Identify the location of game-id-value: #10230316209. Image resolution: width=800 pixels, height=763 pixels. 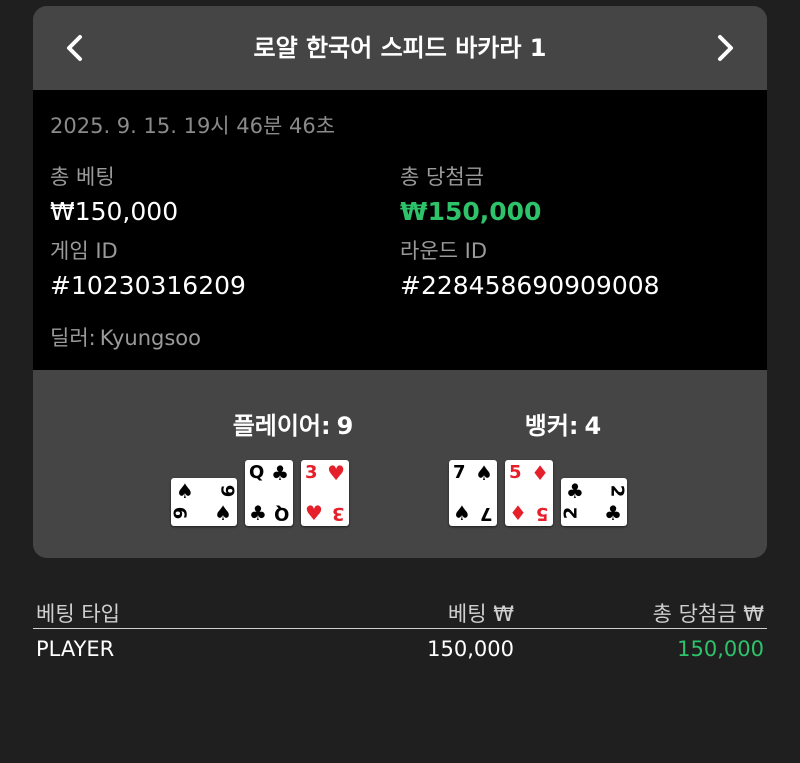
(148, 285).